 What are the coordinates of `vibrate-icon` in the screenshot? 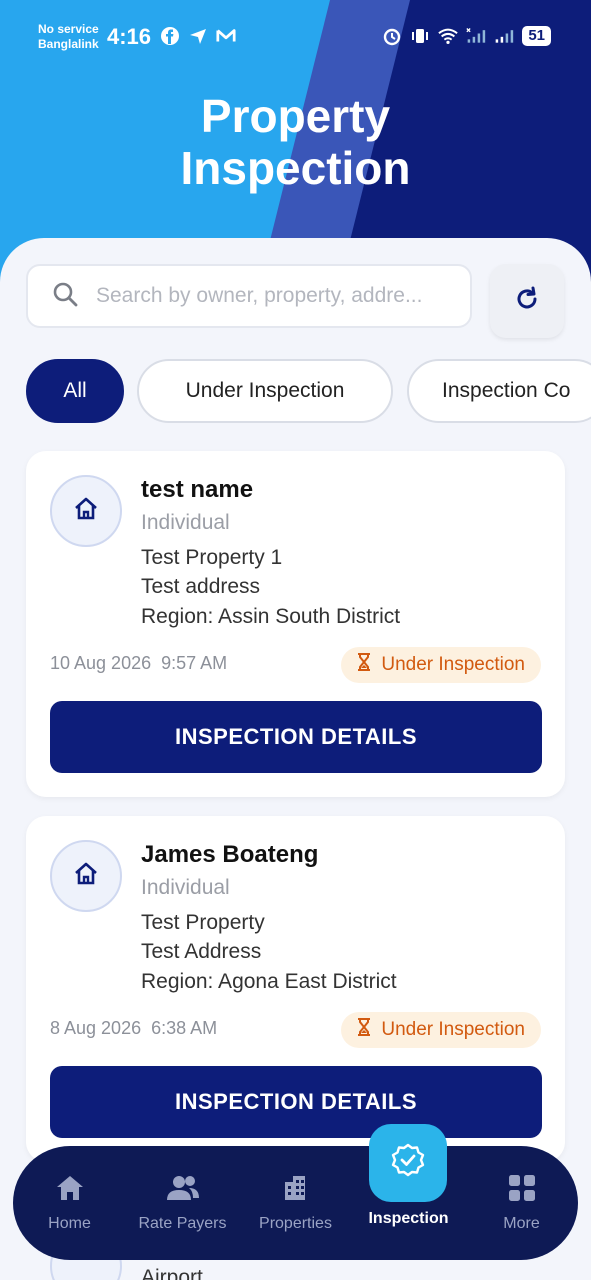 It's located at (420, 36).